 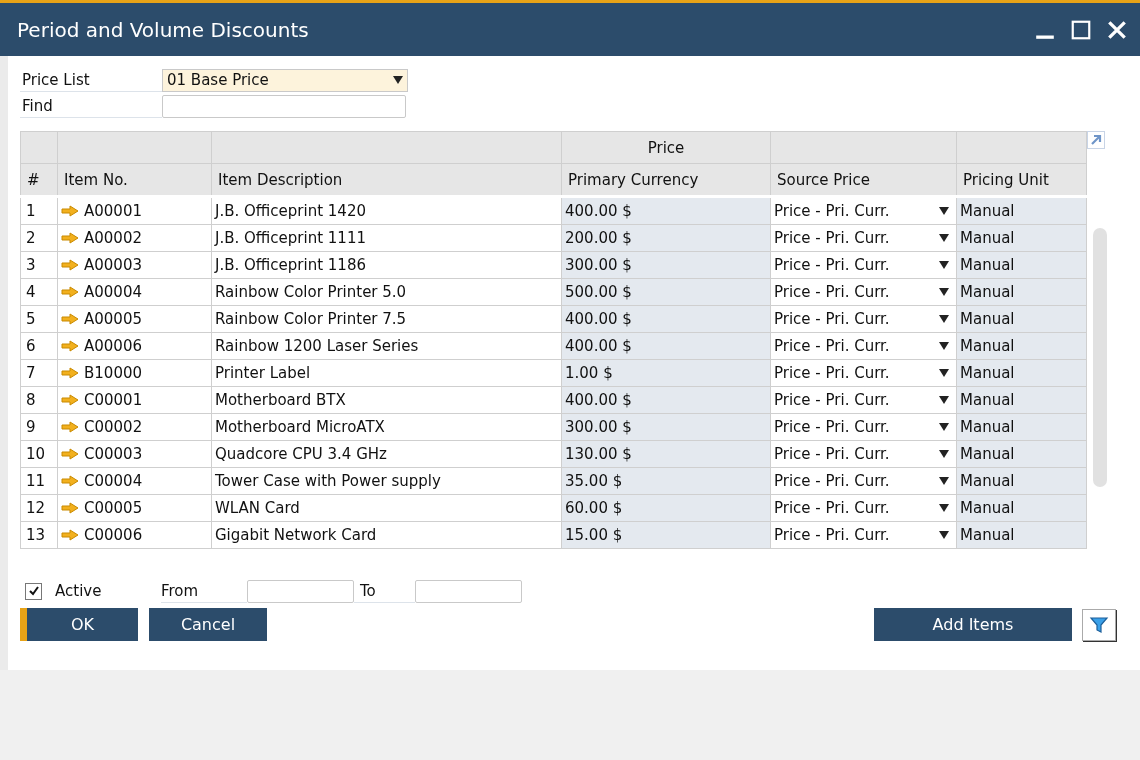 What do you see at coordinates (113, 373) in the screenshot?
I see `table-cell: B10000` at bounding box center [113, 373].